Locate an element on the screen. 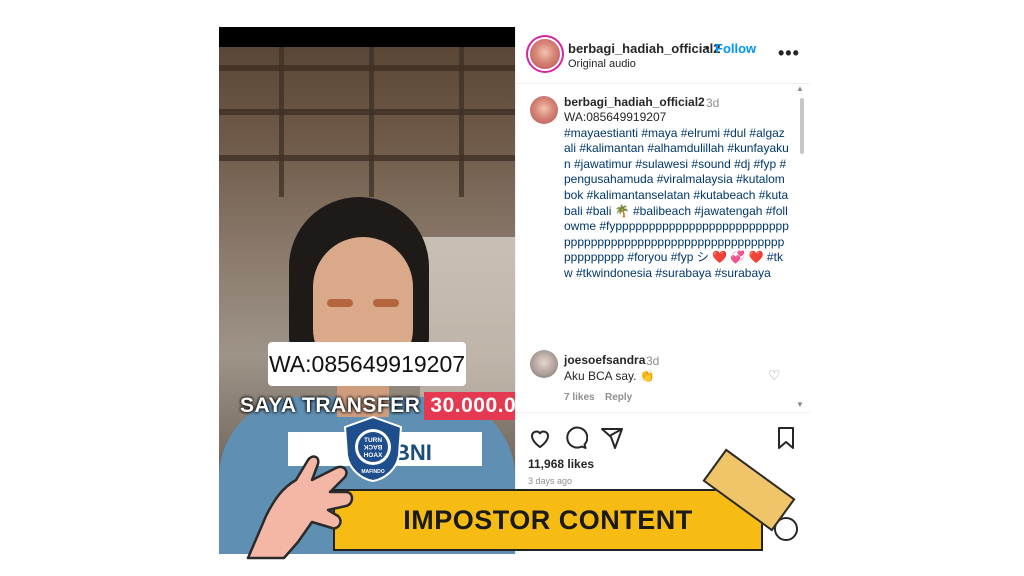 The width and height of the screenshot is (1024, 576). banner-label: IMPOSTOR CONTENT is located at coordinates (548, 519).